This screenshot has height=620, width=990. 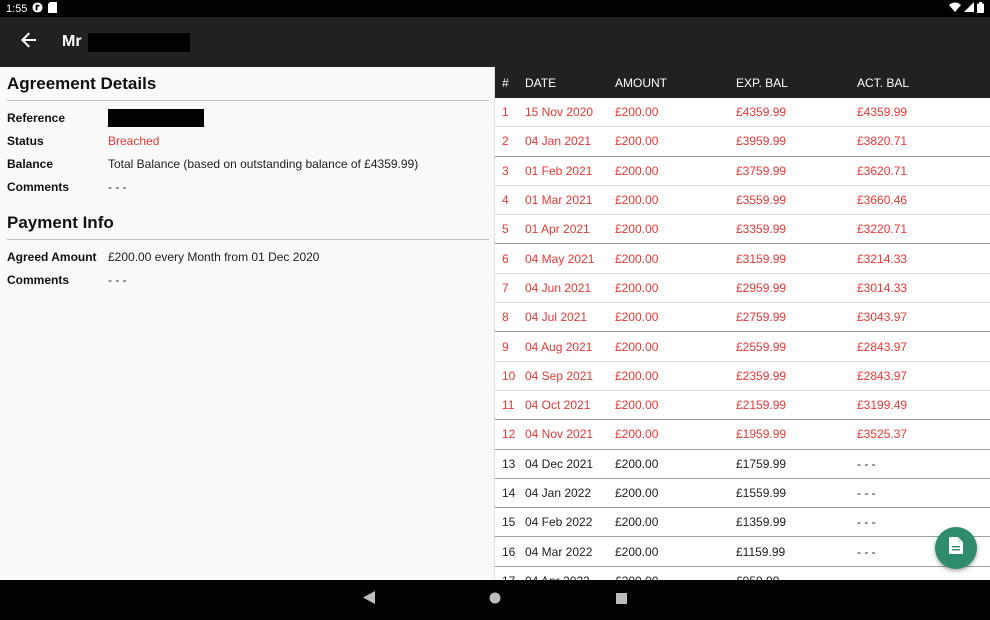 I want to click on table-row: 4 01 Mar 2021 £200.00 £3559.99 £3660.46, so click(x=742, y=200).